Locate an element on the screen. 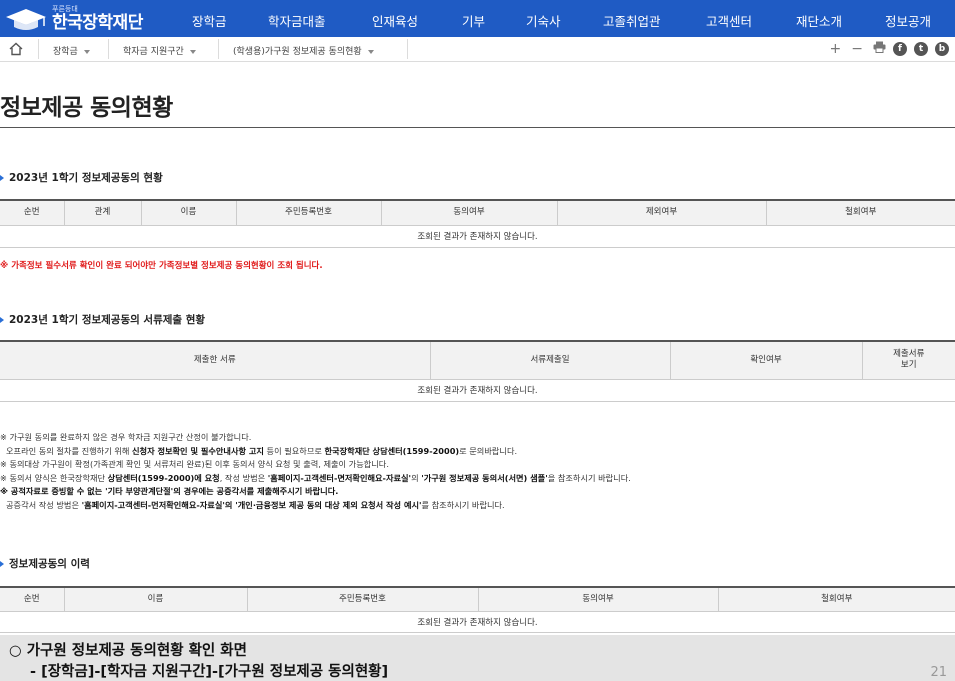 This screenshot has width=955, height=681. note-text: 오프라인 동의 절차를 진행하기 위해 is located at coordinates (69, 450).